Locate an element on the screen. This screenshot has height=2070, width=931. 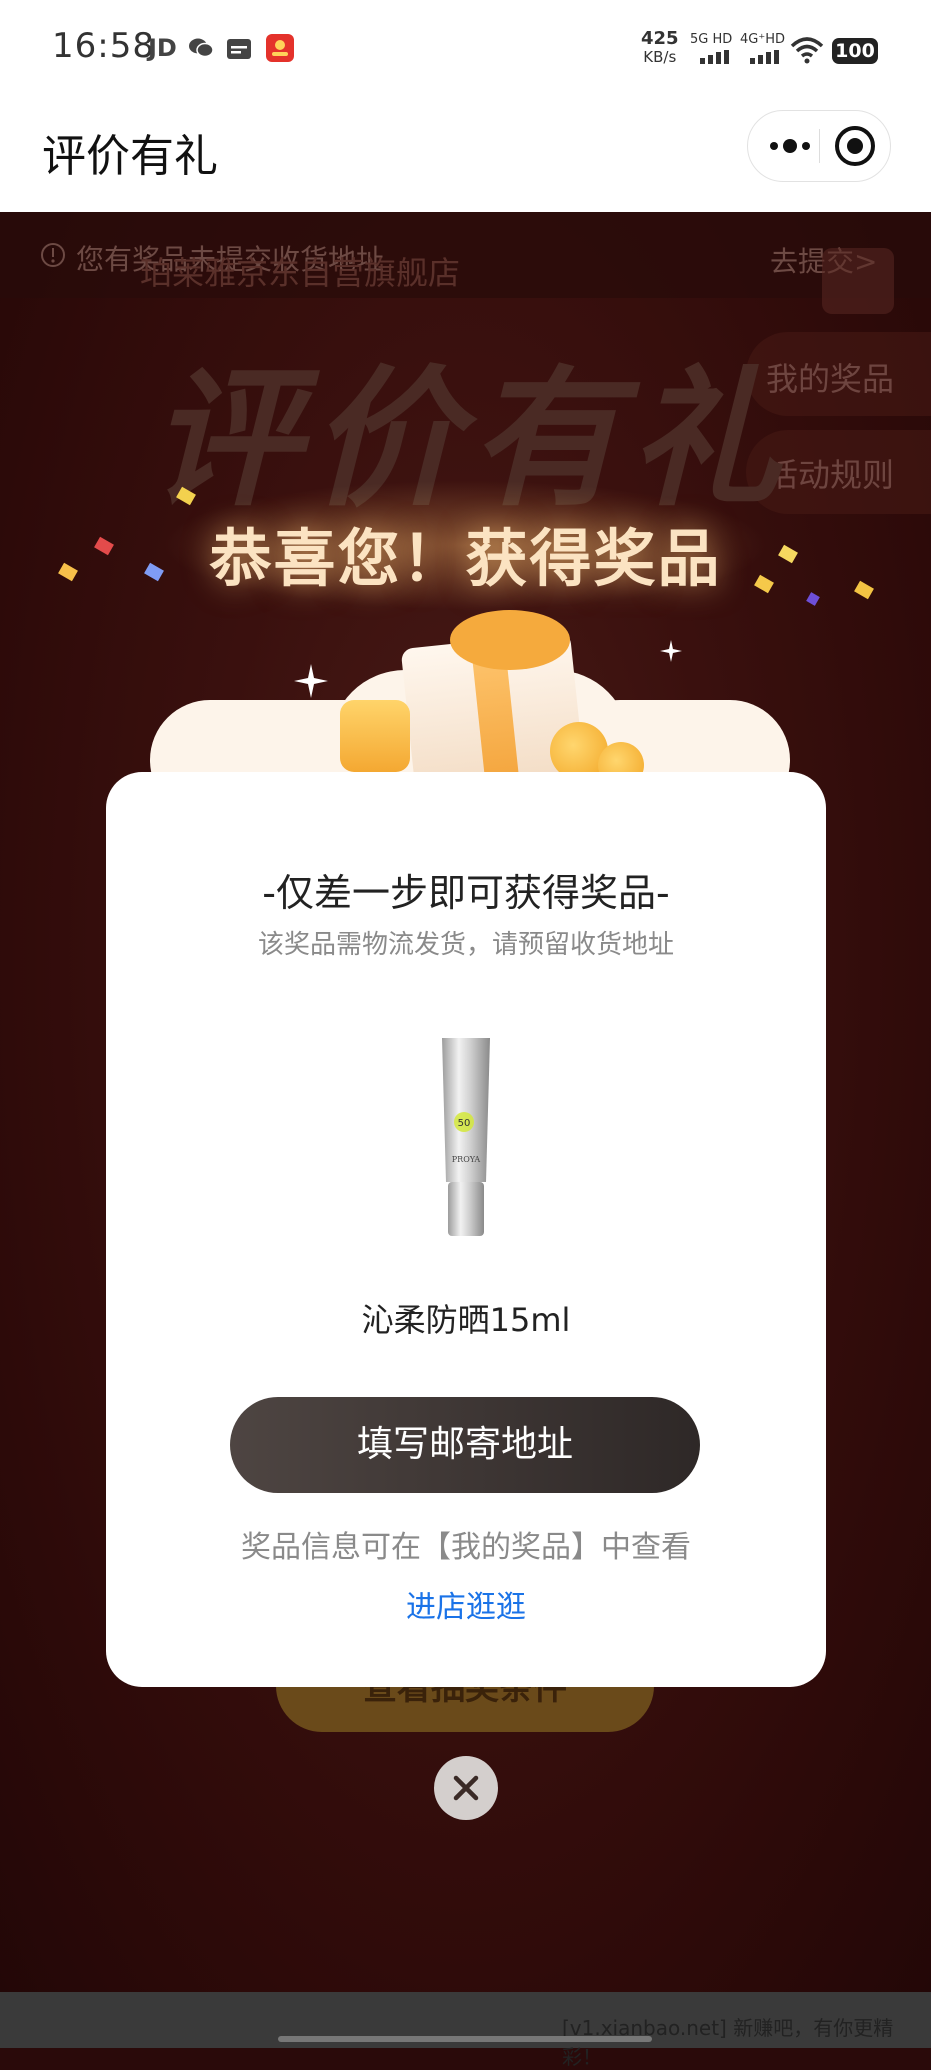
fill-address-button: 填写邮寄地址 is located at coordinates (465, 1445).